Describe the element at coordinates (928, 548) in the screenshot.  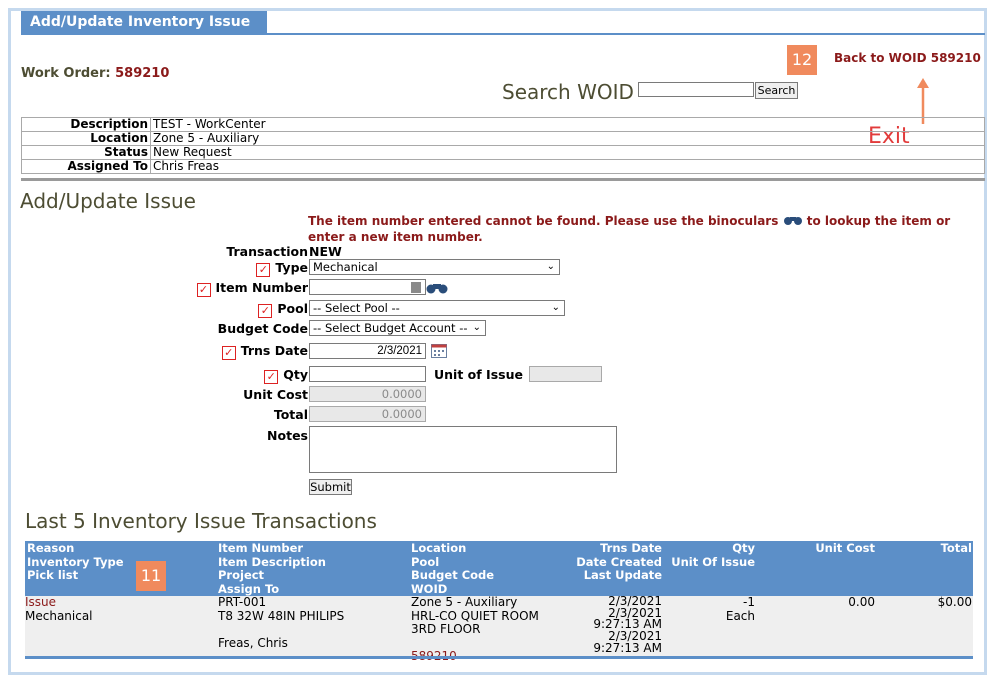
I see `col-header-total: Total` at that location.